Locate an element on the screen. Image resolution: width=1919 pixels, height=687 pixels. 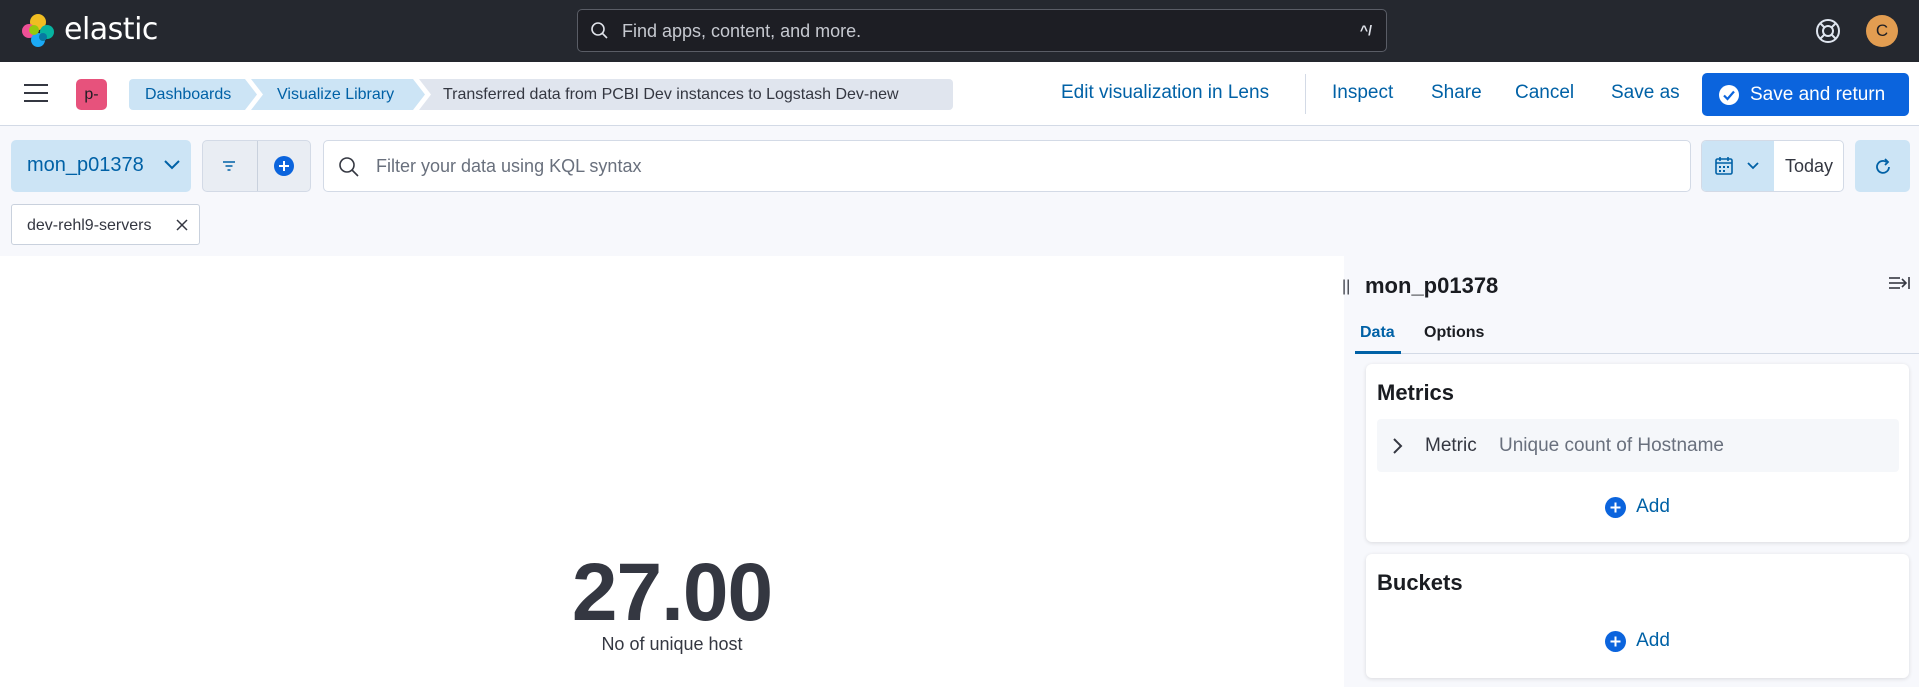
share-link: Share is located at coordinates (1456, 93).